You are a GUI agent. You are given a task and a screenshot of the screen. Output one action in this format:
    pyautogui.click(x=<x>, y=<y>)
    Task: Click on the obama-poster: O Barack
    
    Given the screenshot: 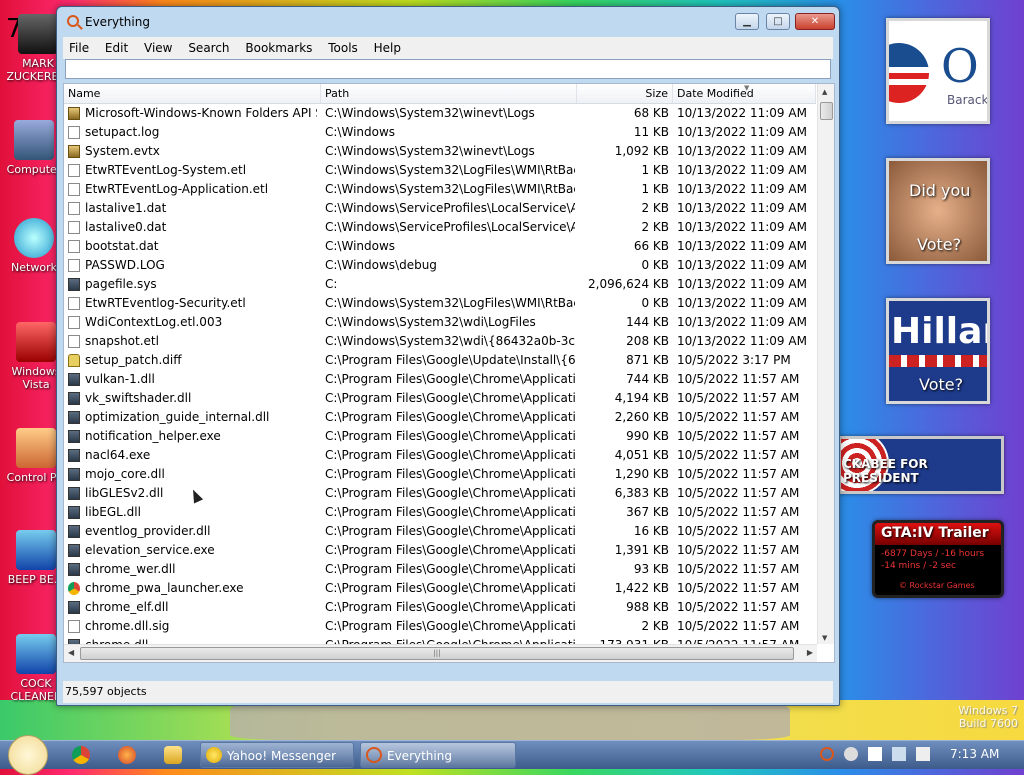 What is the action you would take?
    pyautogui.click(x=938, y=71)
    